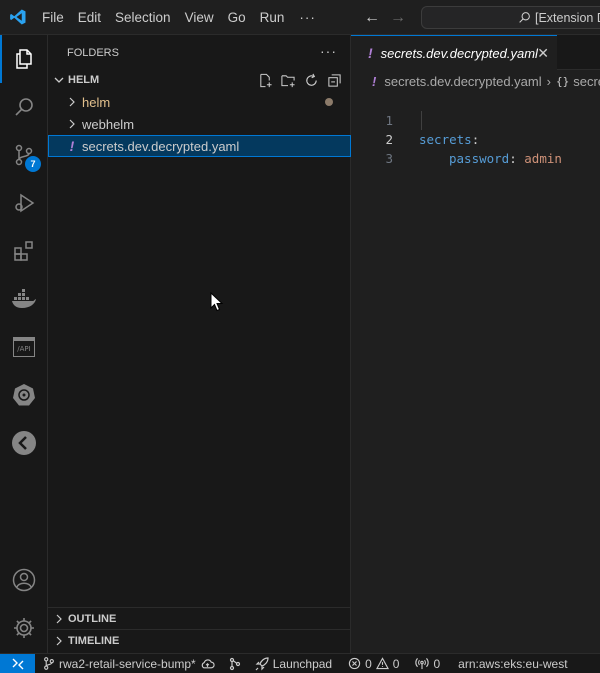 This screenshot has height=673, width=600. Describe the element at coordinates (288, 80) in the screenshot. I see `new-folder-icon` at that location.